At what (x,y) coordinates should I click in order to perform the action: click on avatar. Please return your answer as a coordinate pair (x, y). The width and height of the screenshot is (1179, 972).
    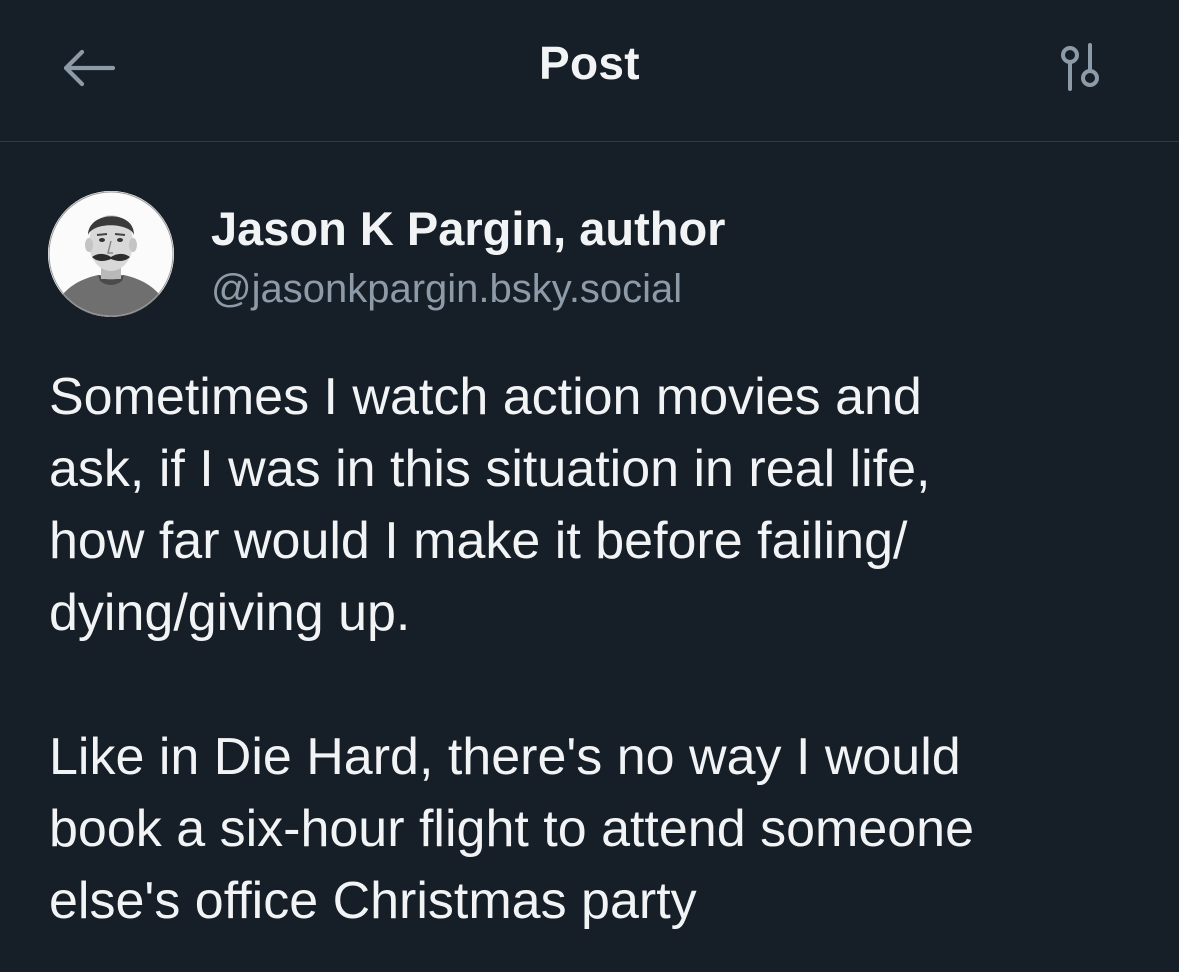
    Looking at the image, I should click on (111, 254).